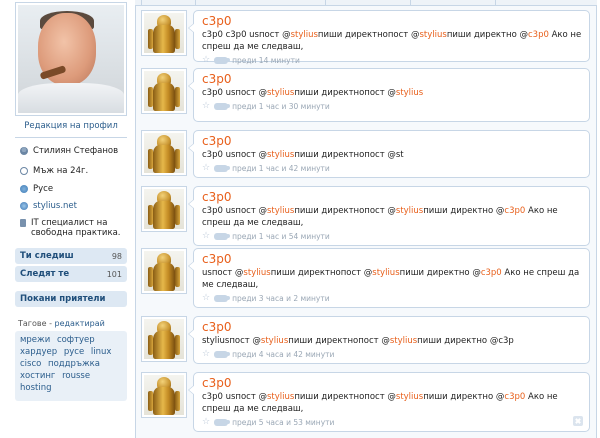  I want to click on tag-link: cisco, so click(30, 364).